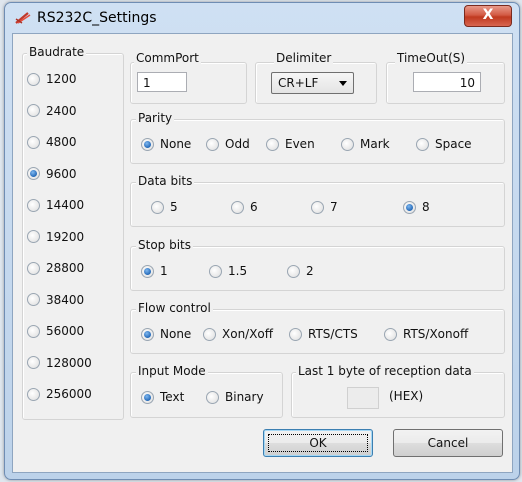  I want to click on data-bits-group: Data bits 5 6 7 8, so click(317, 200).